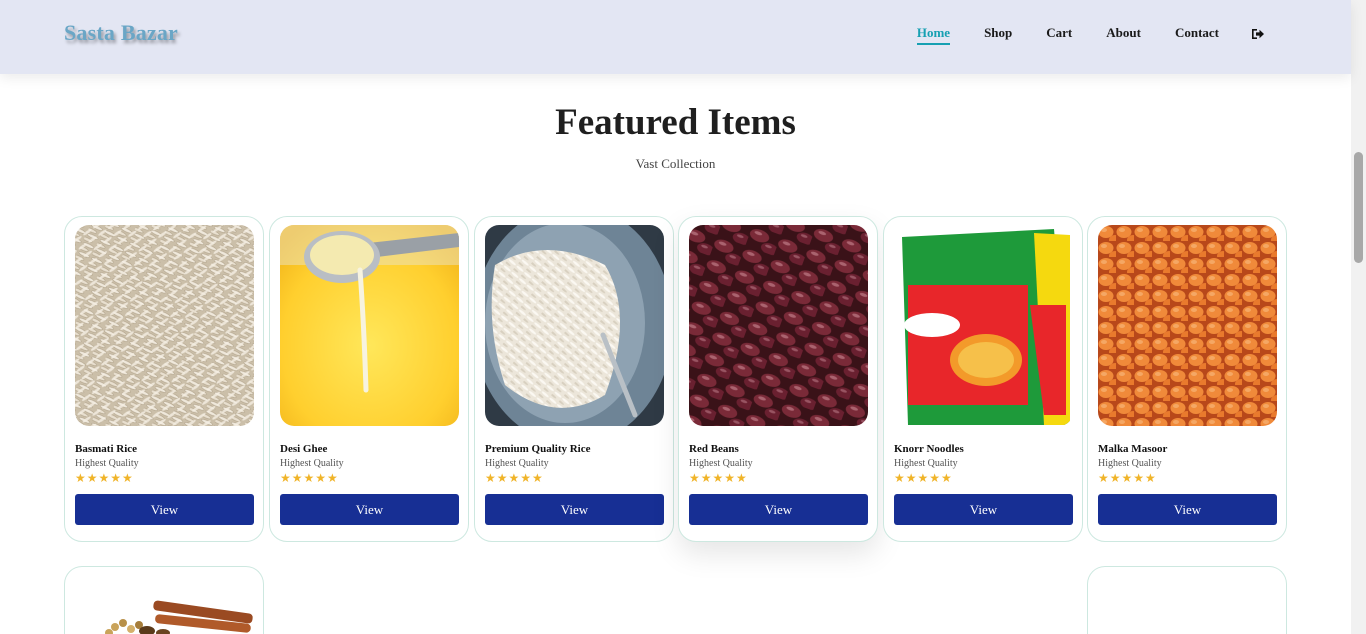  Describe the element at coordinates (929, 449) in the screenshot. I see `product-name: Knorr Noodles` at that location.